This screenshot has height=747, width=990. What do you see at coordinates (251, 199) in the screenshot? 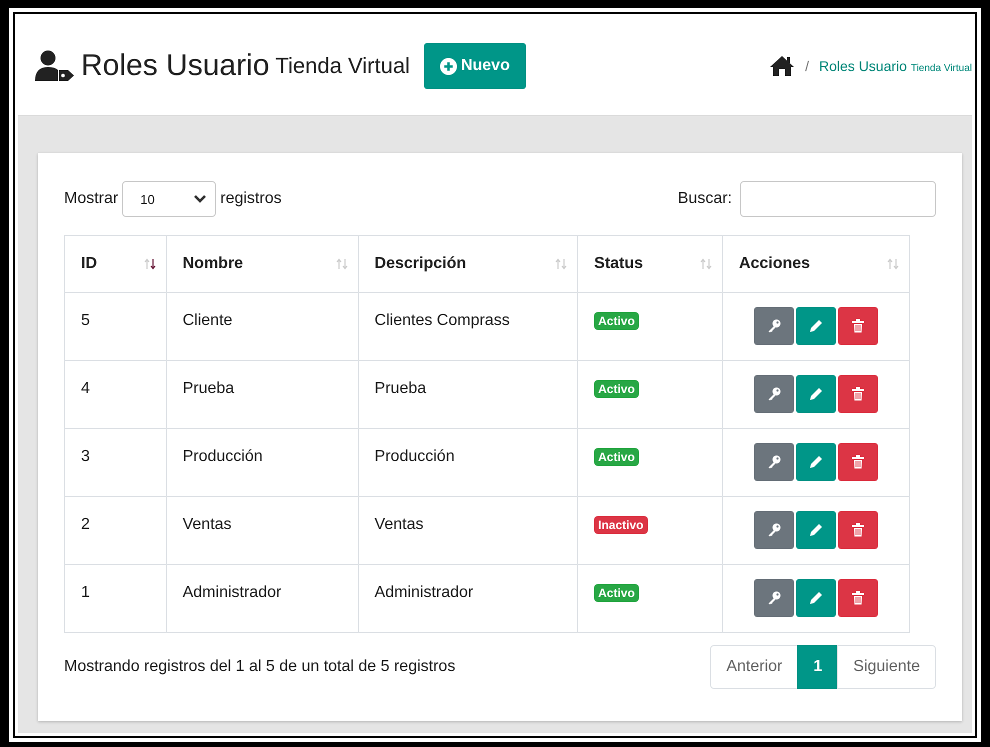
I see `records-label: registros` at bounding box center [251, 199].